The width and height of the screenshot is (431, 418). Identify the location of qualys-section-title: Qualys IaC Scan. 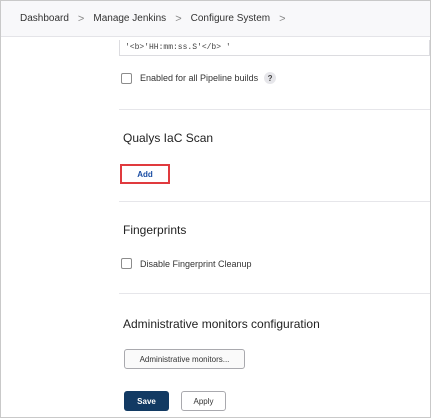
(168, 138).